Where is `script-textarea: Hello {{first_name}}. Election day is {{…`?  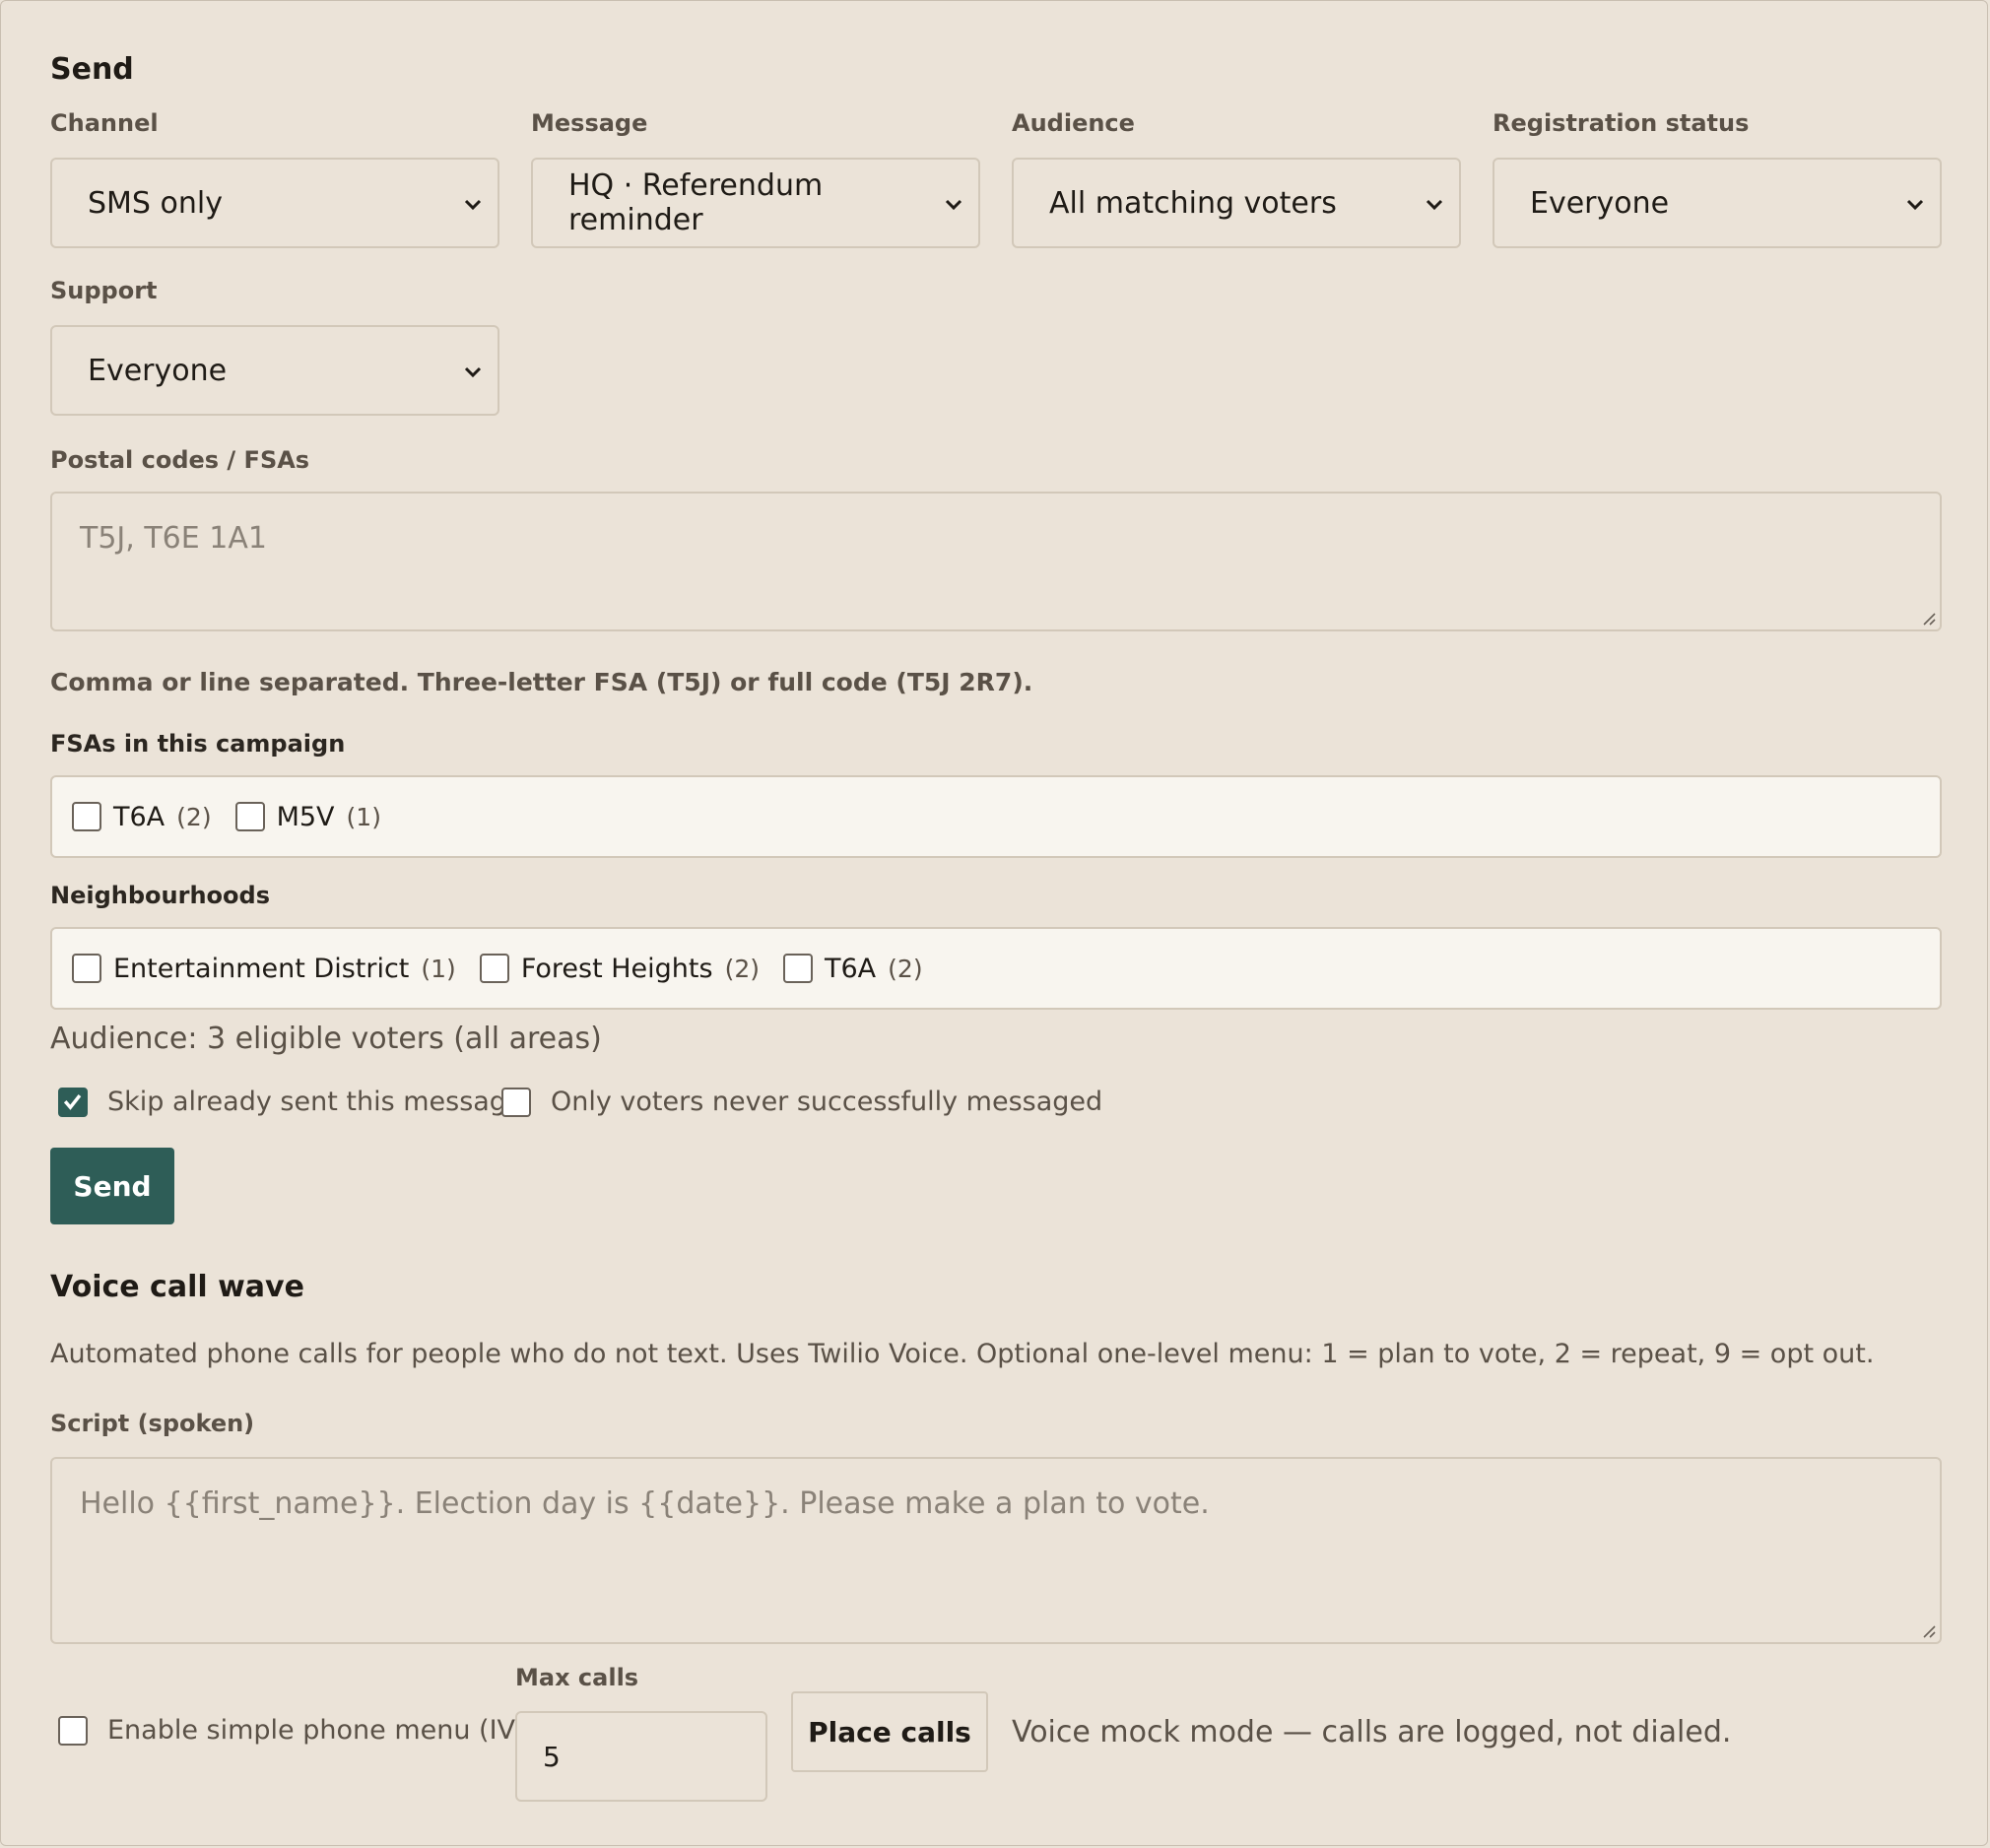 script-textarea: Hello {{first_name}}. Election day is {{… is located at coordinates (996, 1550).